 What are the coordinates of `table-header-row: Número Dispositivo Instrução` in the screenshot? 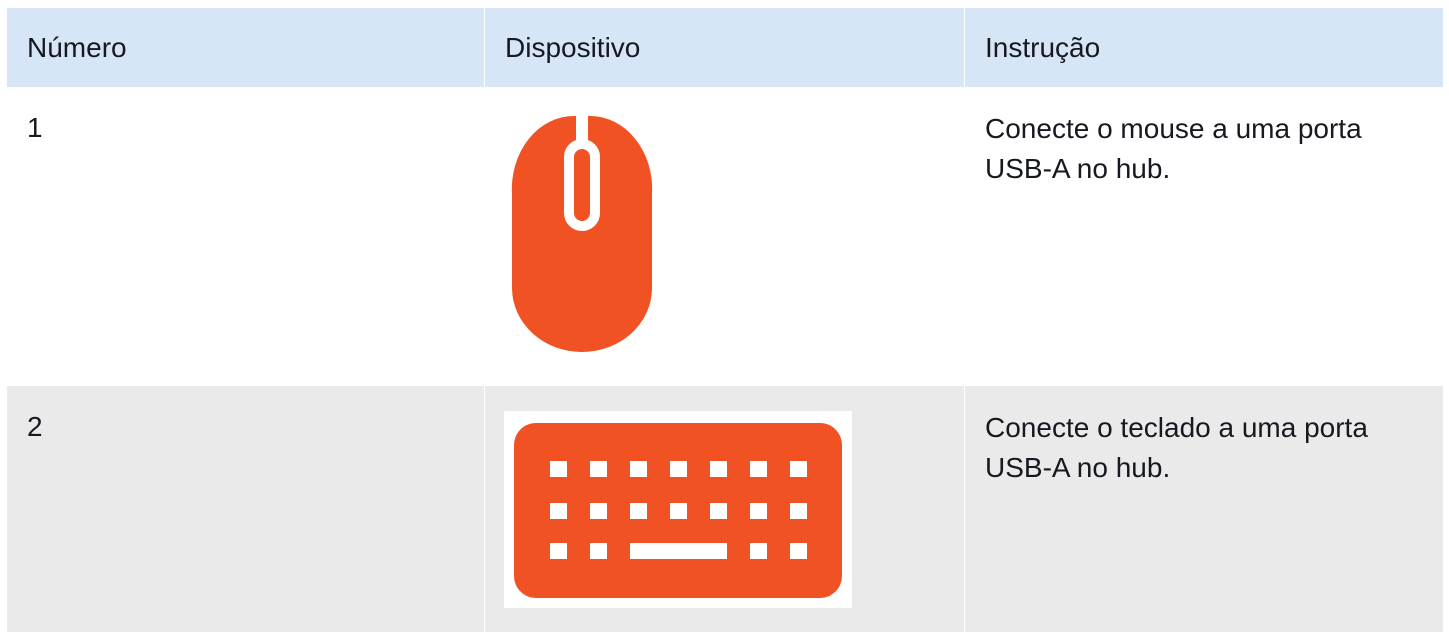 It's located at (725, 47).